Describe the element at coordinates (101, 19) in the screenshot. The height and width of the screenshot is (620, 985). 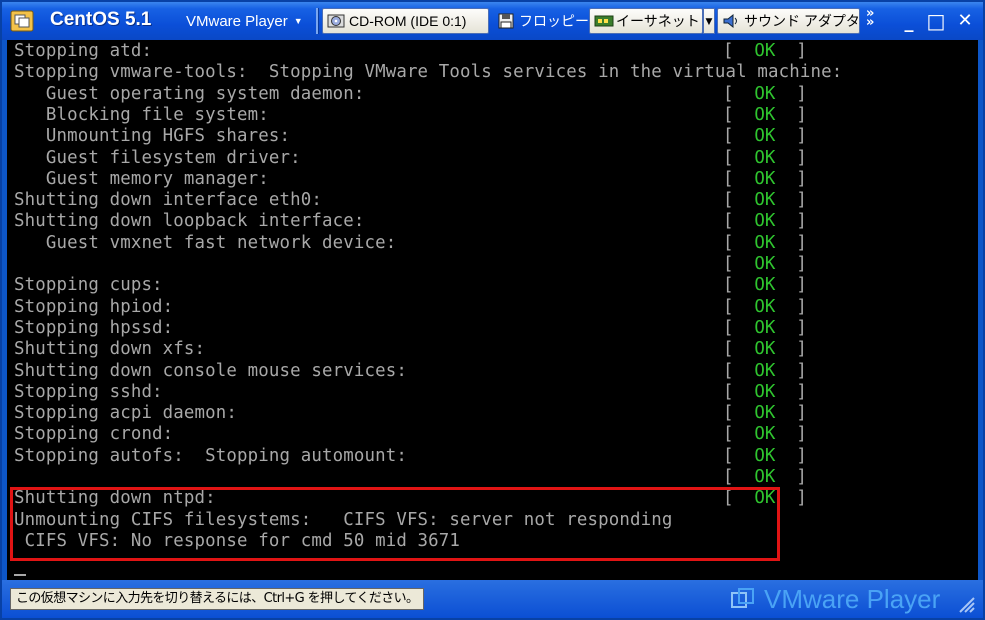
I see `window-title: CentOS 5.1` at that location.